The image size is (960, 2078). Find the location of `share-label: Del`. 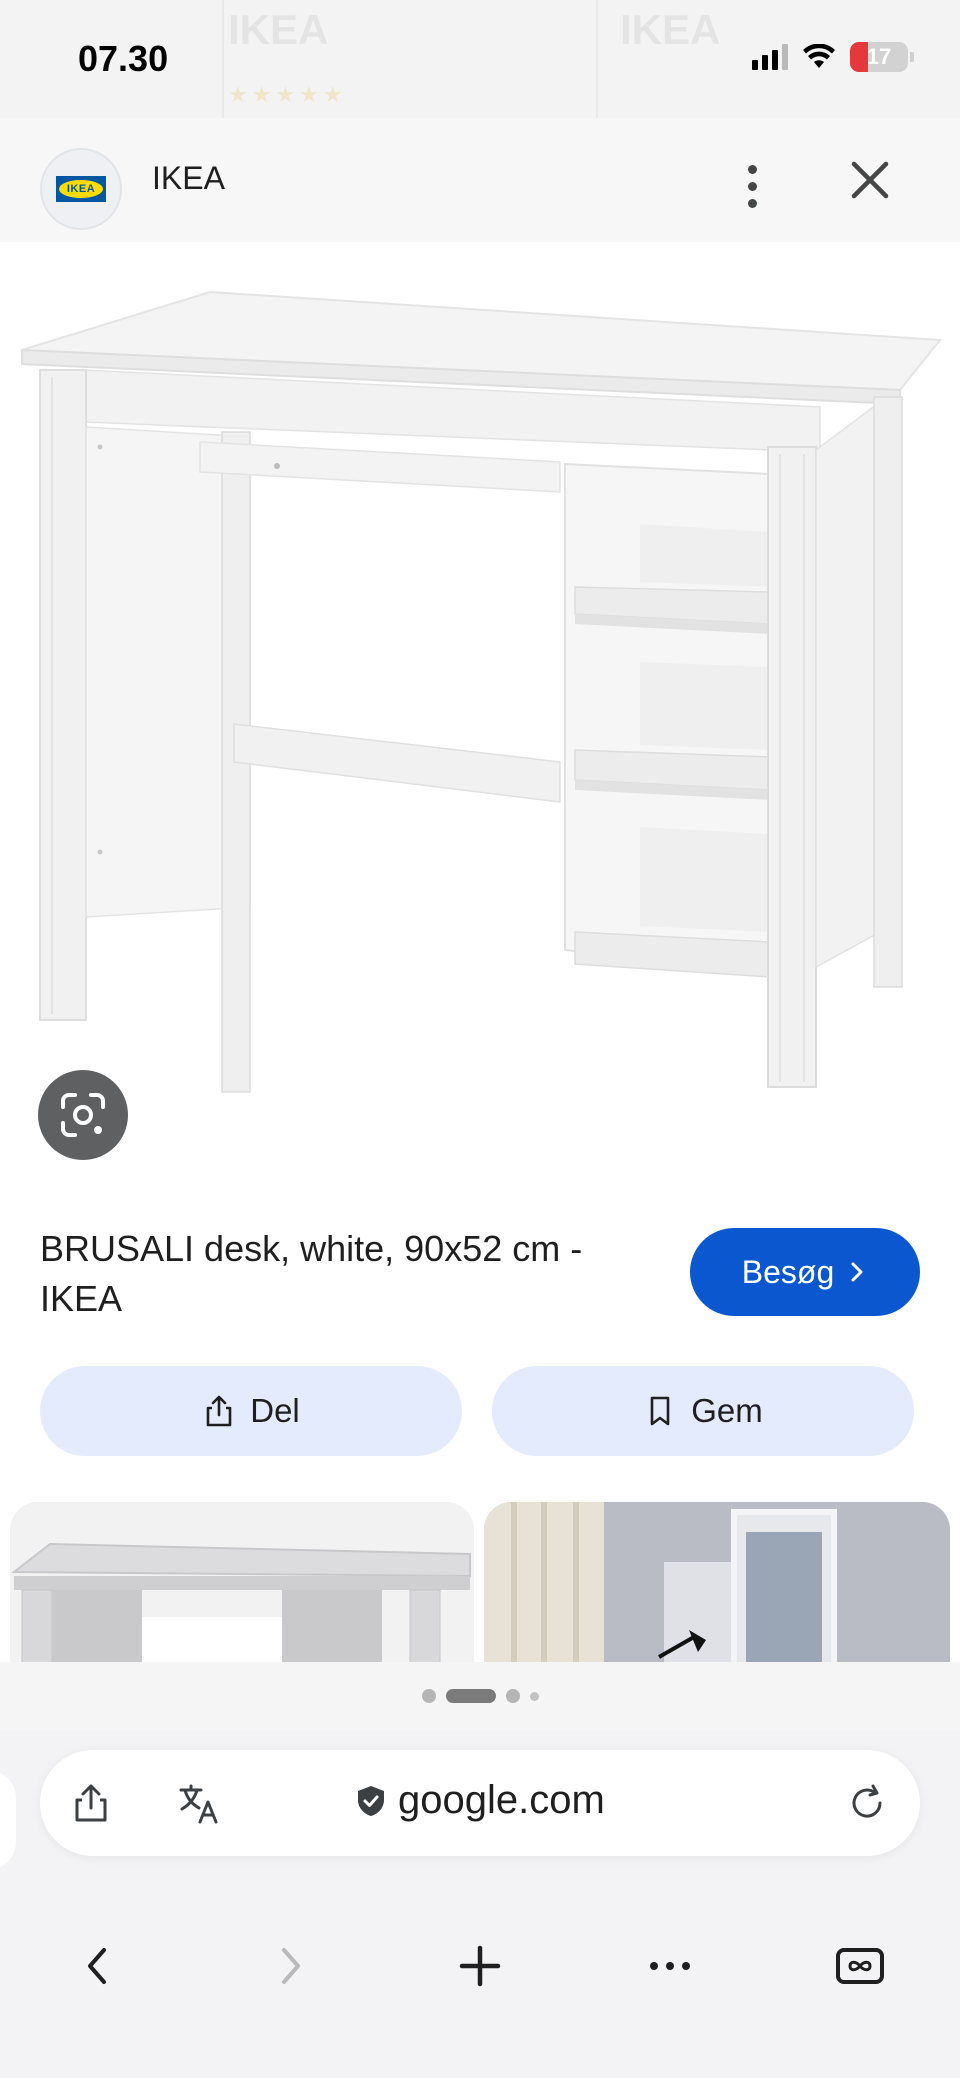

share-label: Del is located at coordinates (275, 1410).